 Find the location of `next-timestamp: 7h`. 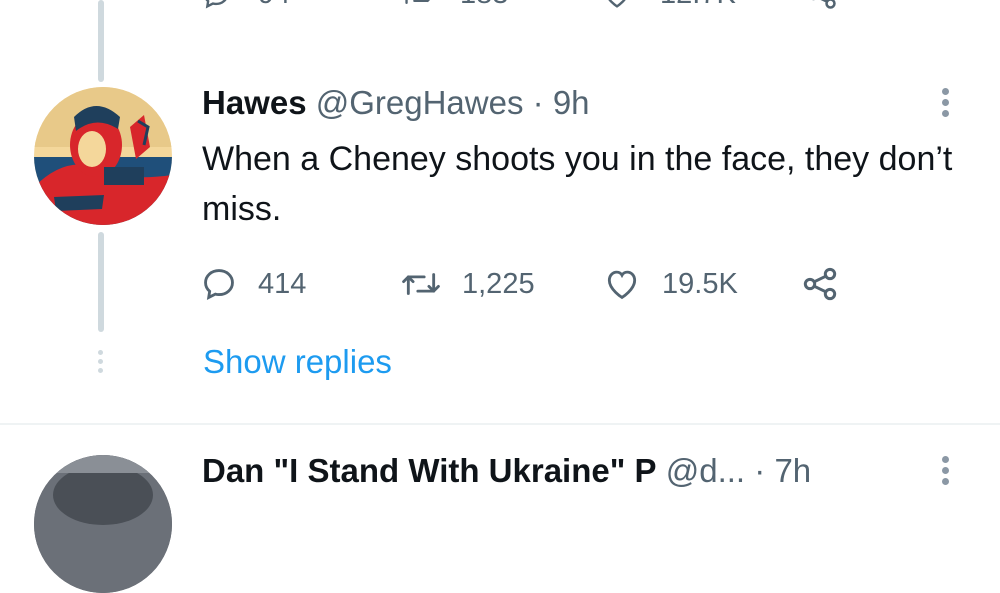

next-timestamp: 7h is located at coordinates (792, 470).